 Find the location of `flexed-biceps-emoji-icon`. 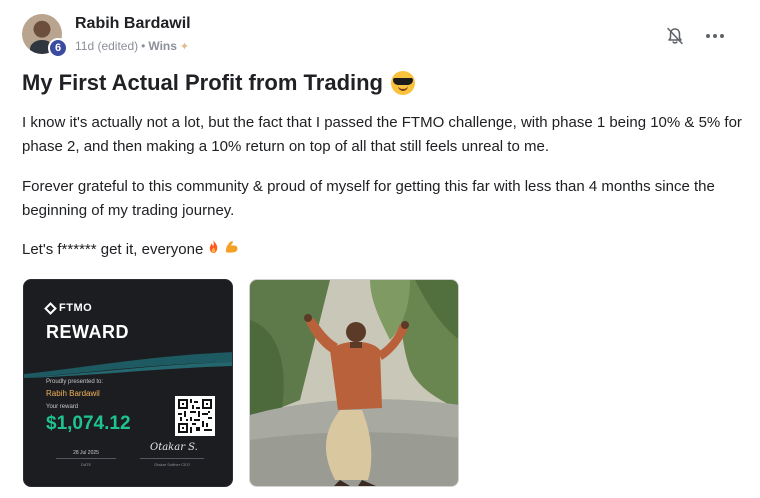

flexed-biceps-emoji-icon is located at coordinates (231, 250).